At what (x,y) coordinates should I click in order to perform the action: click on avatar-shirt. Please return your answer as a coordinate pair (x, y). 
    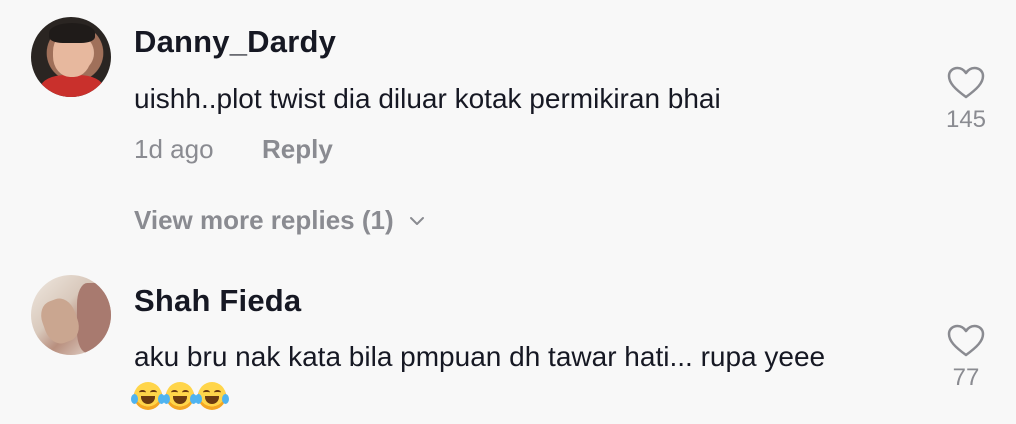
    Looking at the image, I should click on (72, 86).